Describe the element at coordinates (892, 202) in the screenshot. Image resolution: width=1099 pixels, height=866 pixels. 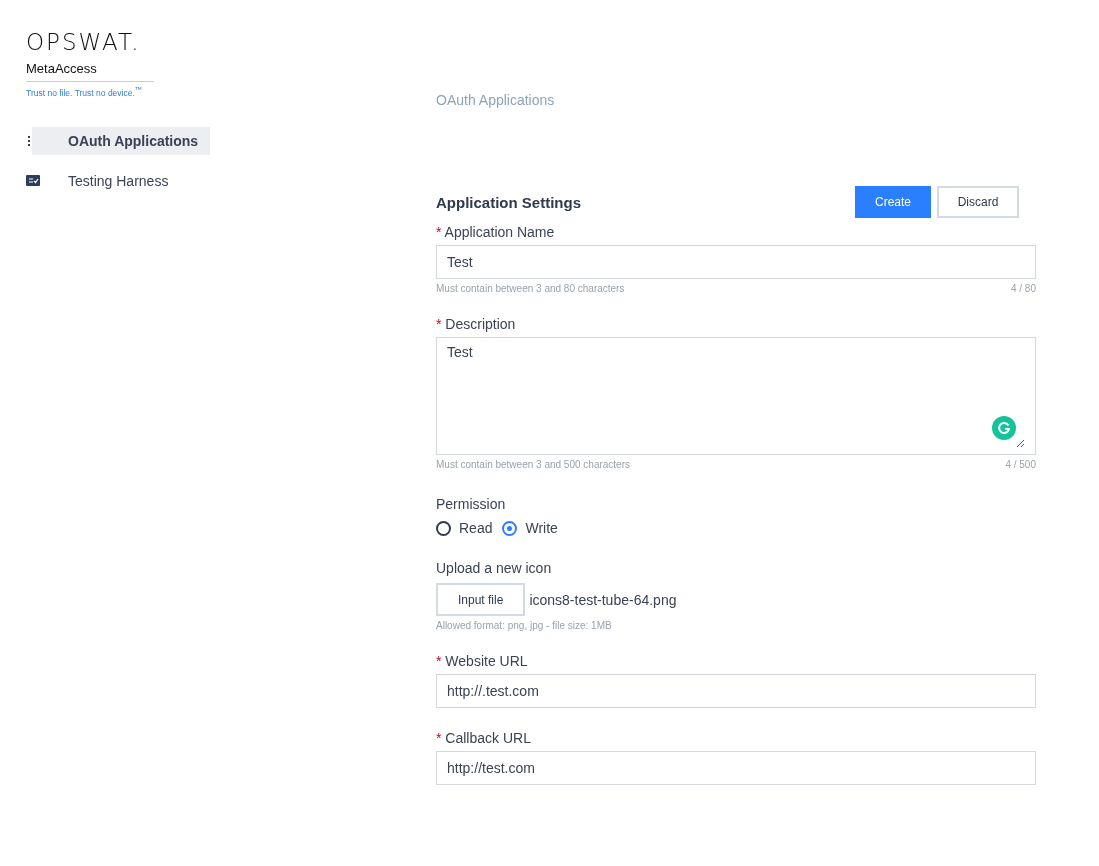
I see `create-button: Create` at that location.